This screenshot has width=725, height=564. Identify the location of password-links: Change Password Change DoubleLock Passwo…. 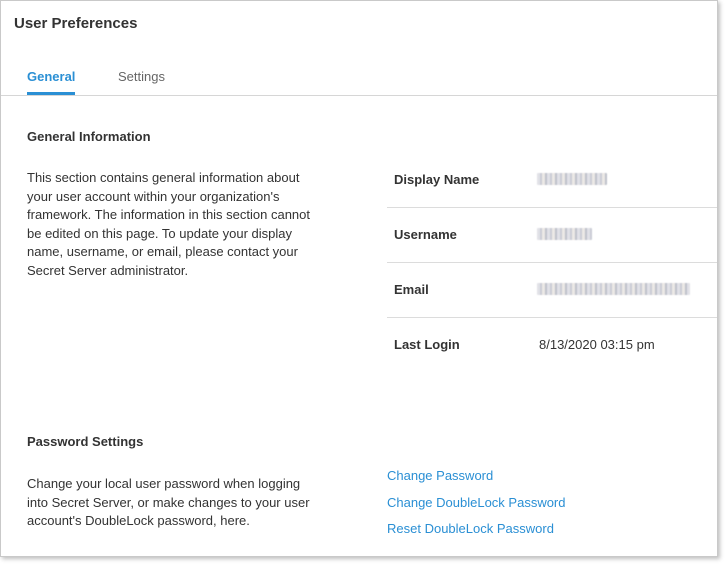
(476, 507).